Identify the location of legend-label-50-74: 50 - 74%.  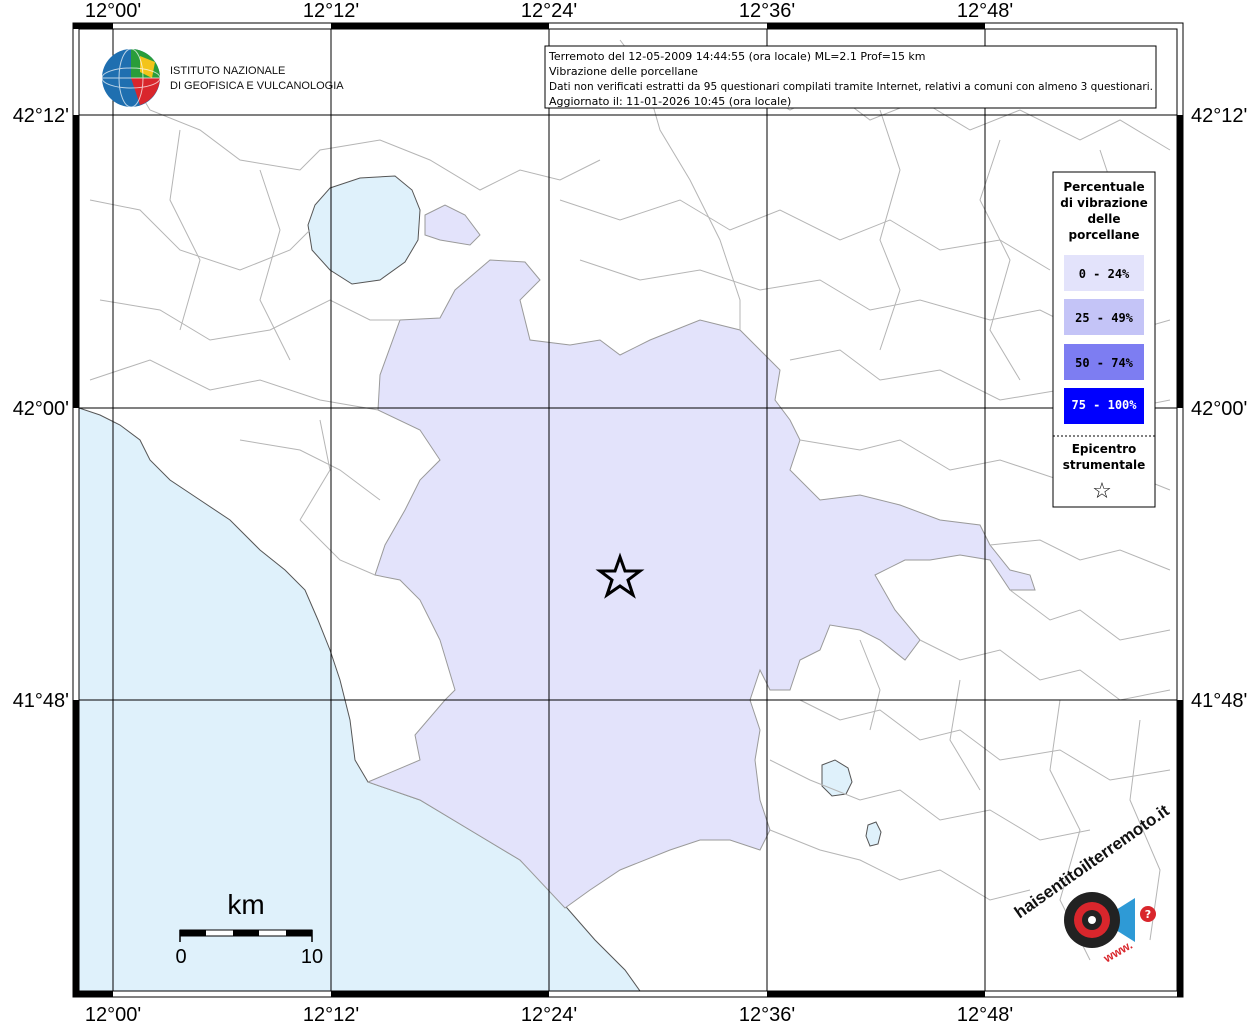
(1104, 363).